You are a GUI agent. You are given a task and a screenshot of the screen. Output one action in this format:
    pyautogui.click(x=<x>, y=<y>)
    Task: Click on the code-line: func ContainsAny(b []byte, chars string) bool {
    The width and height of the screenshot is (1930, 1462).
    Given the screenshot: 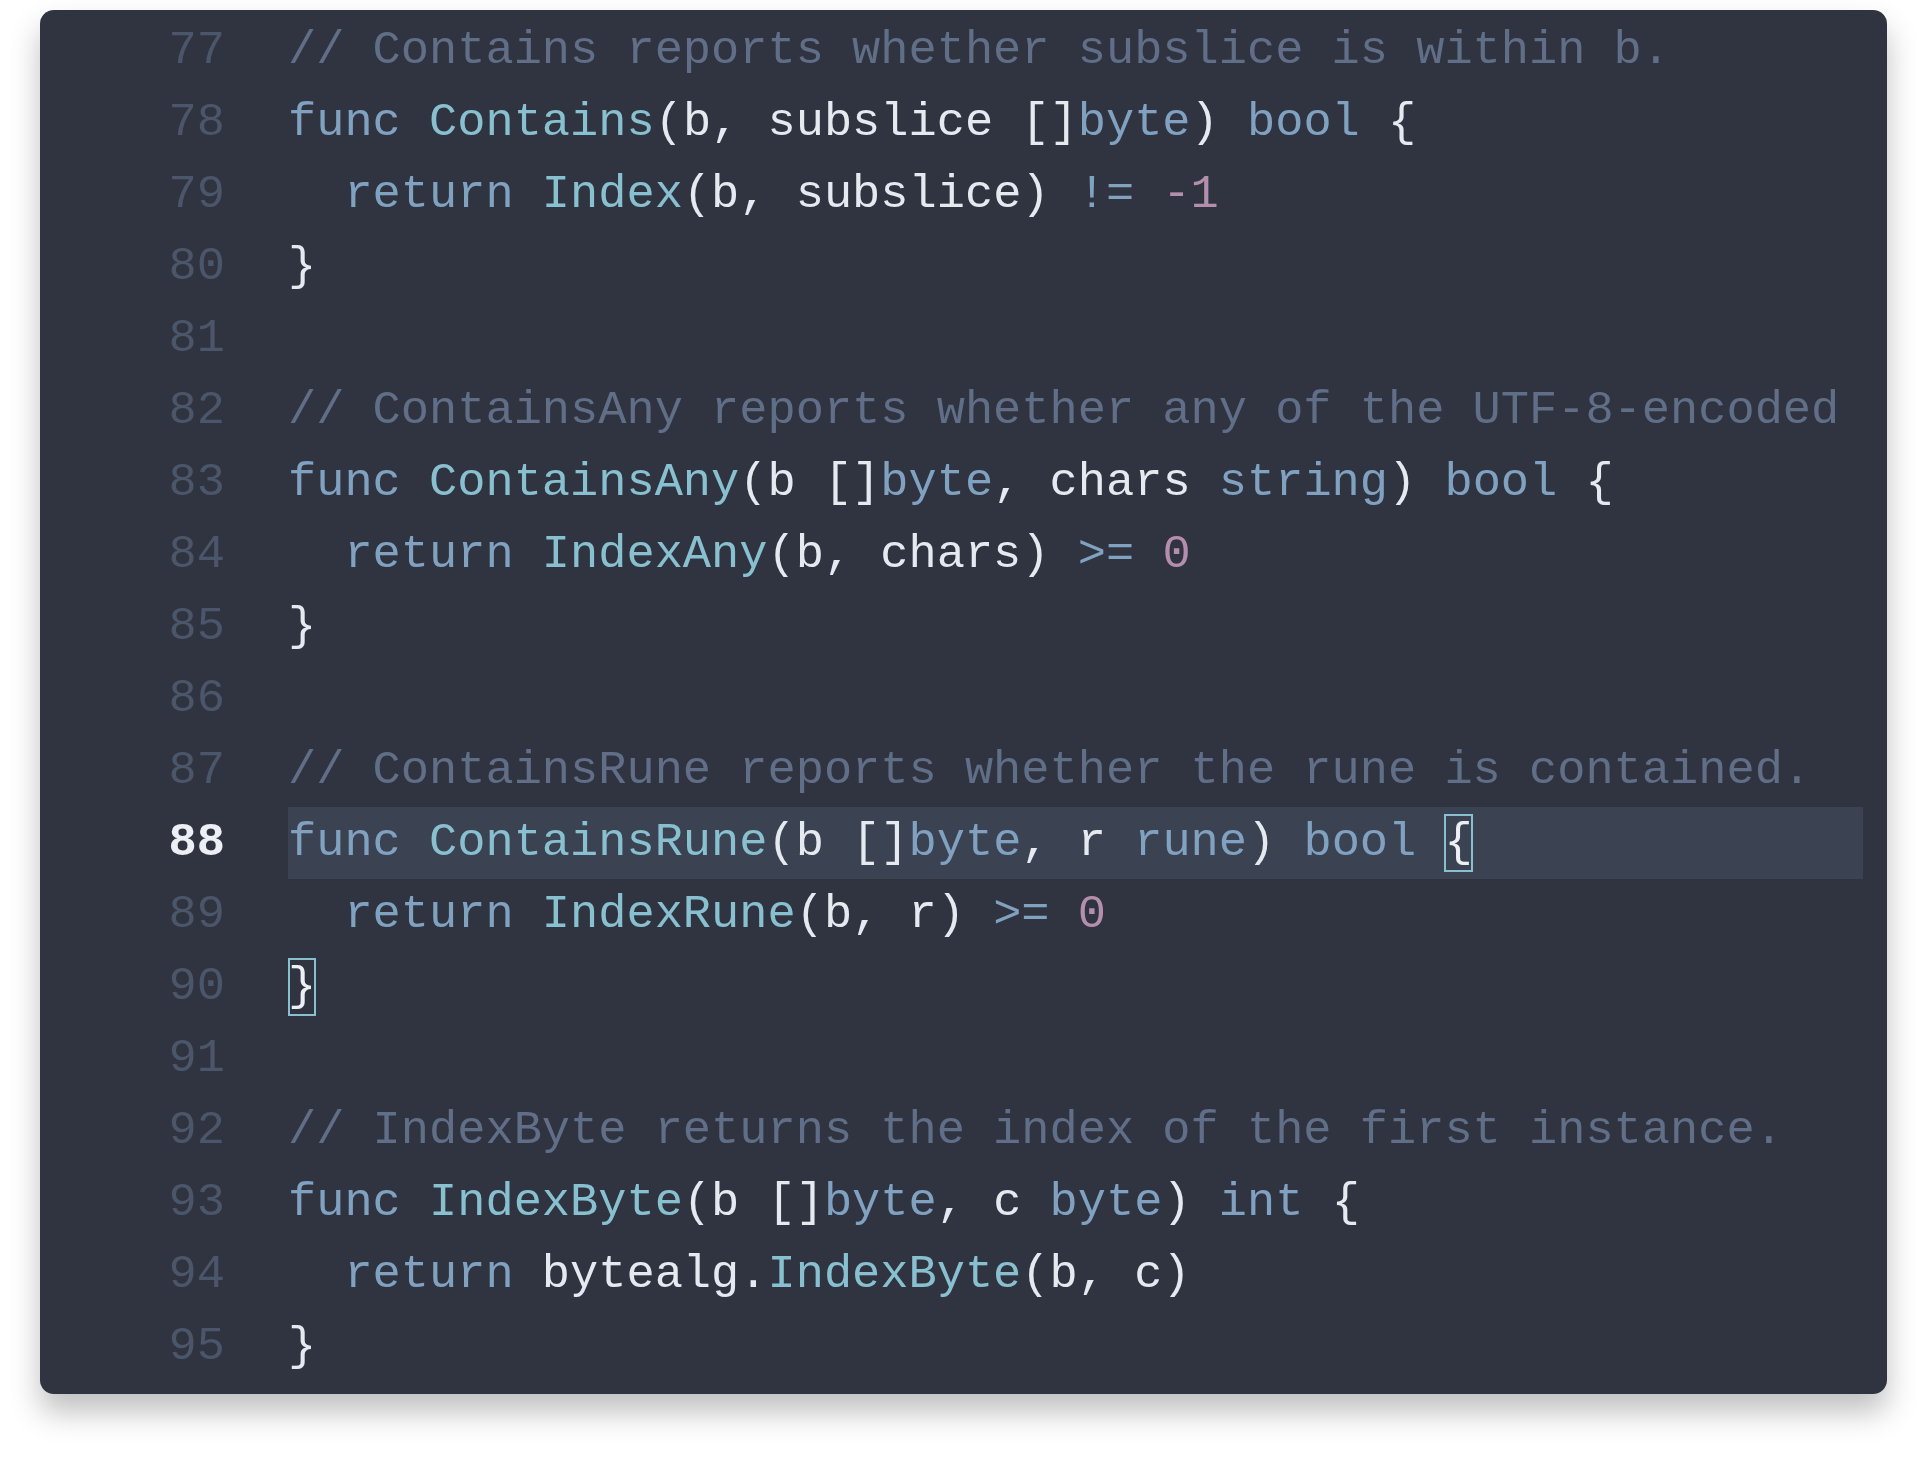 What is the action you would take?
    pyautogui.click(x=951, y=483)
    